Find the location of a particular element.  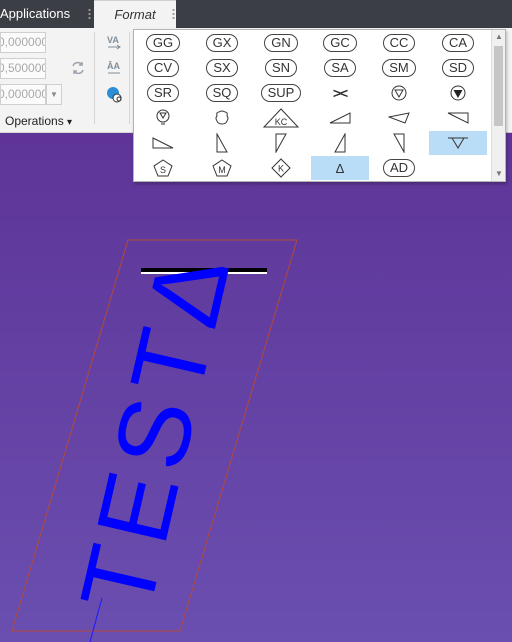

symbol-label: SN is located at coordinates (281, 68).